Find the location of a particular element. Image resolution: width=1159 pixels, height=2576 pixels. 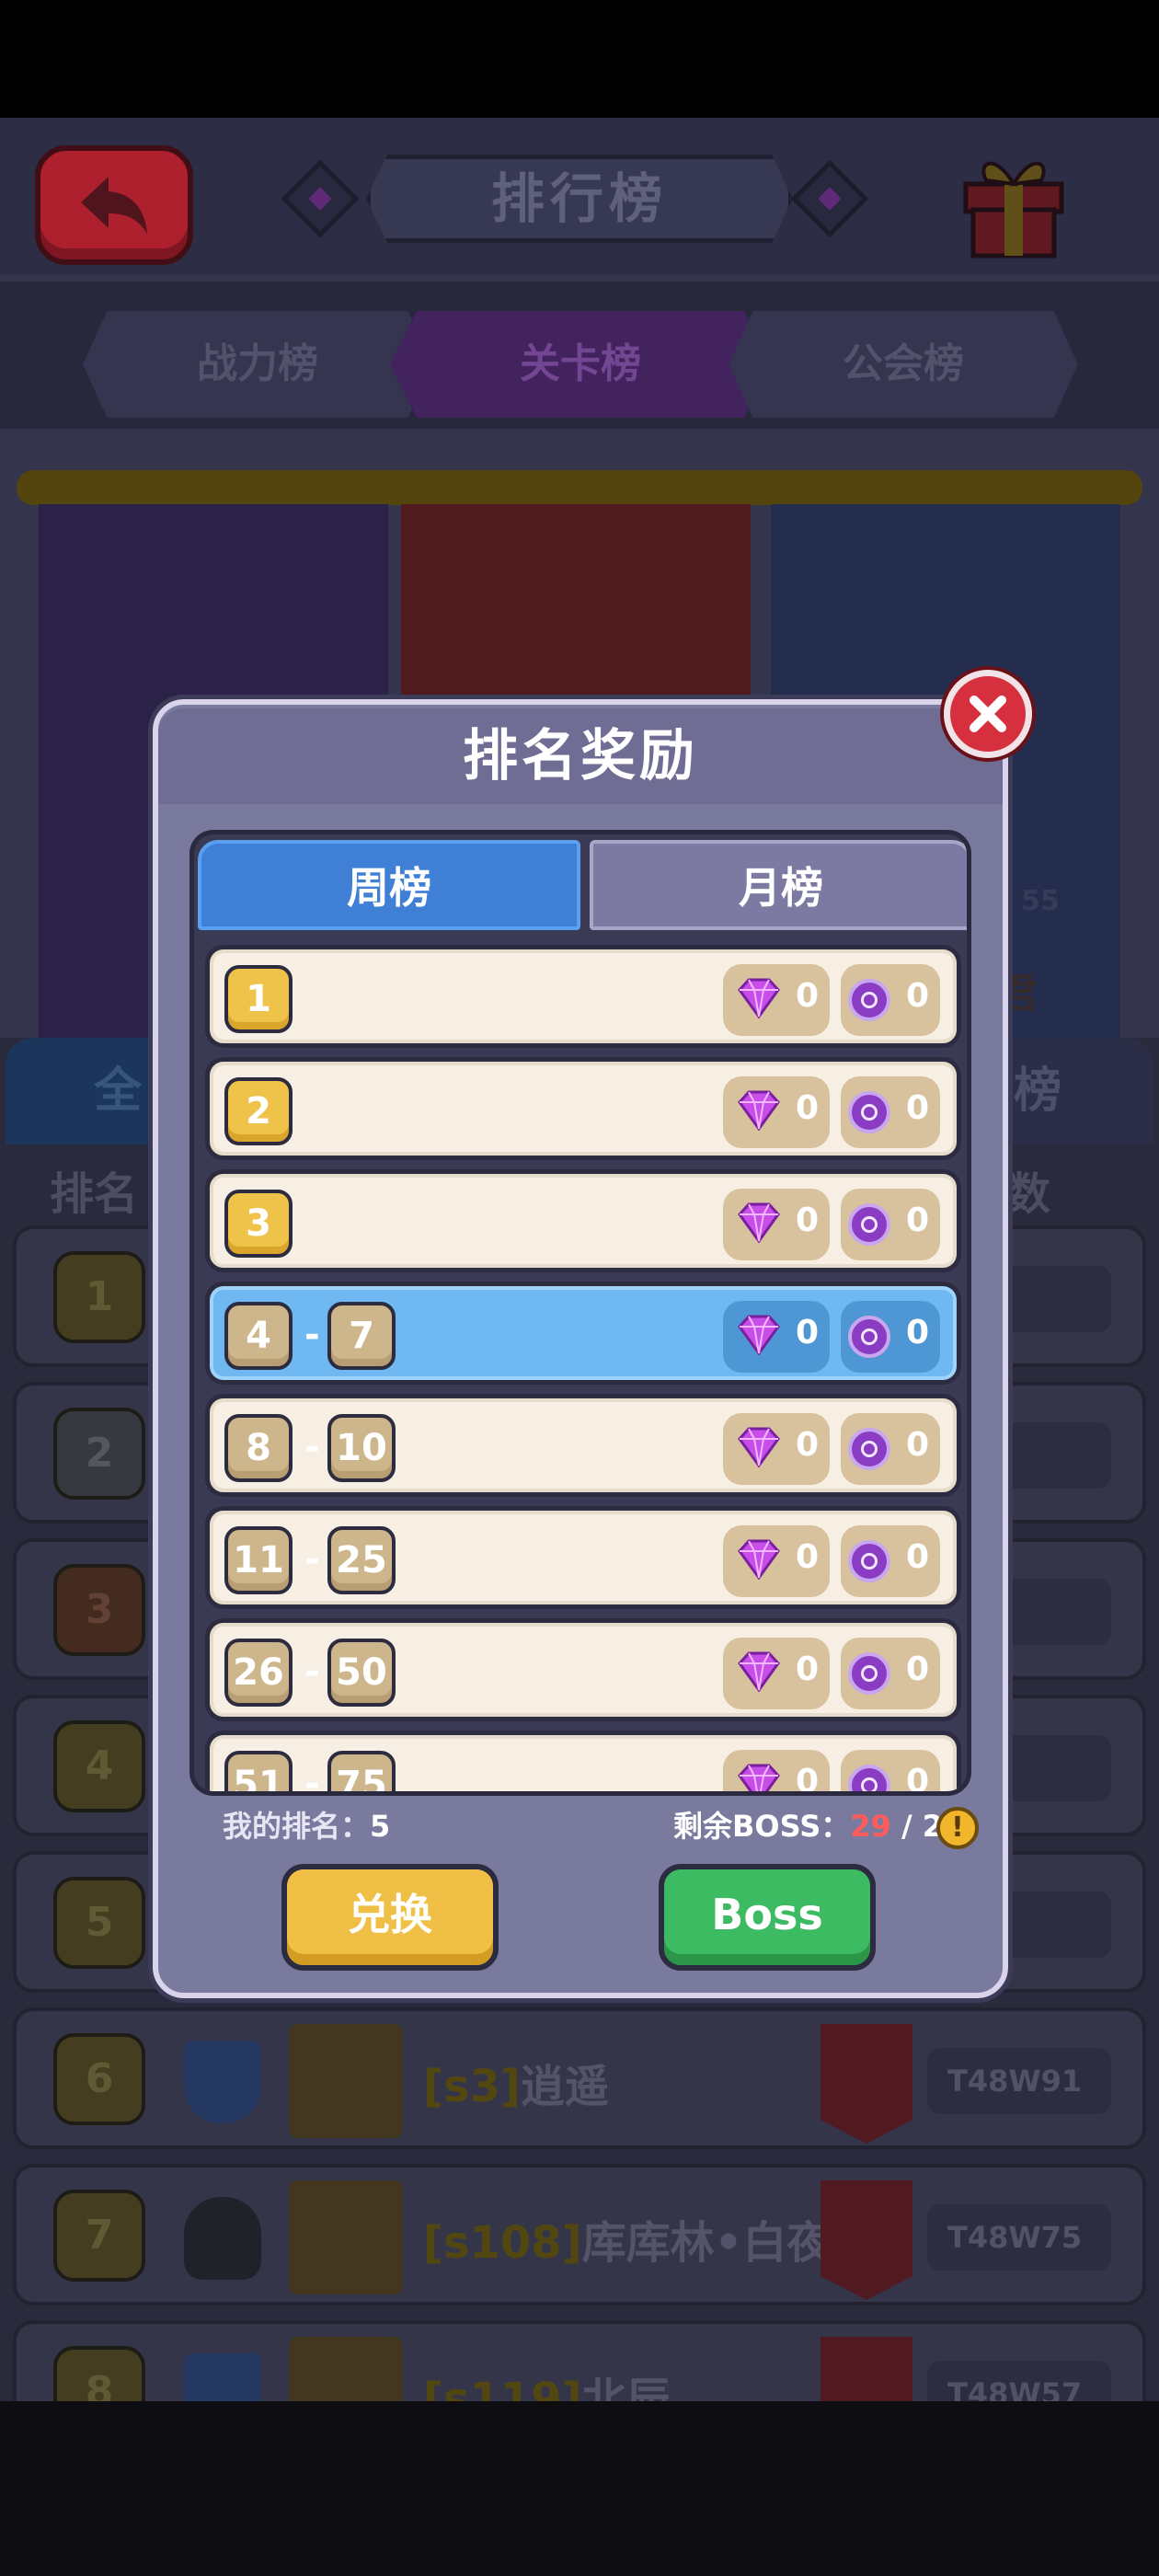

close-icon is located at coordinates (988, 714).